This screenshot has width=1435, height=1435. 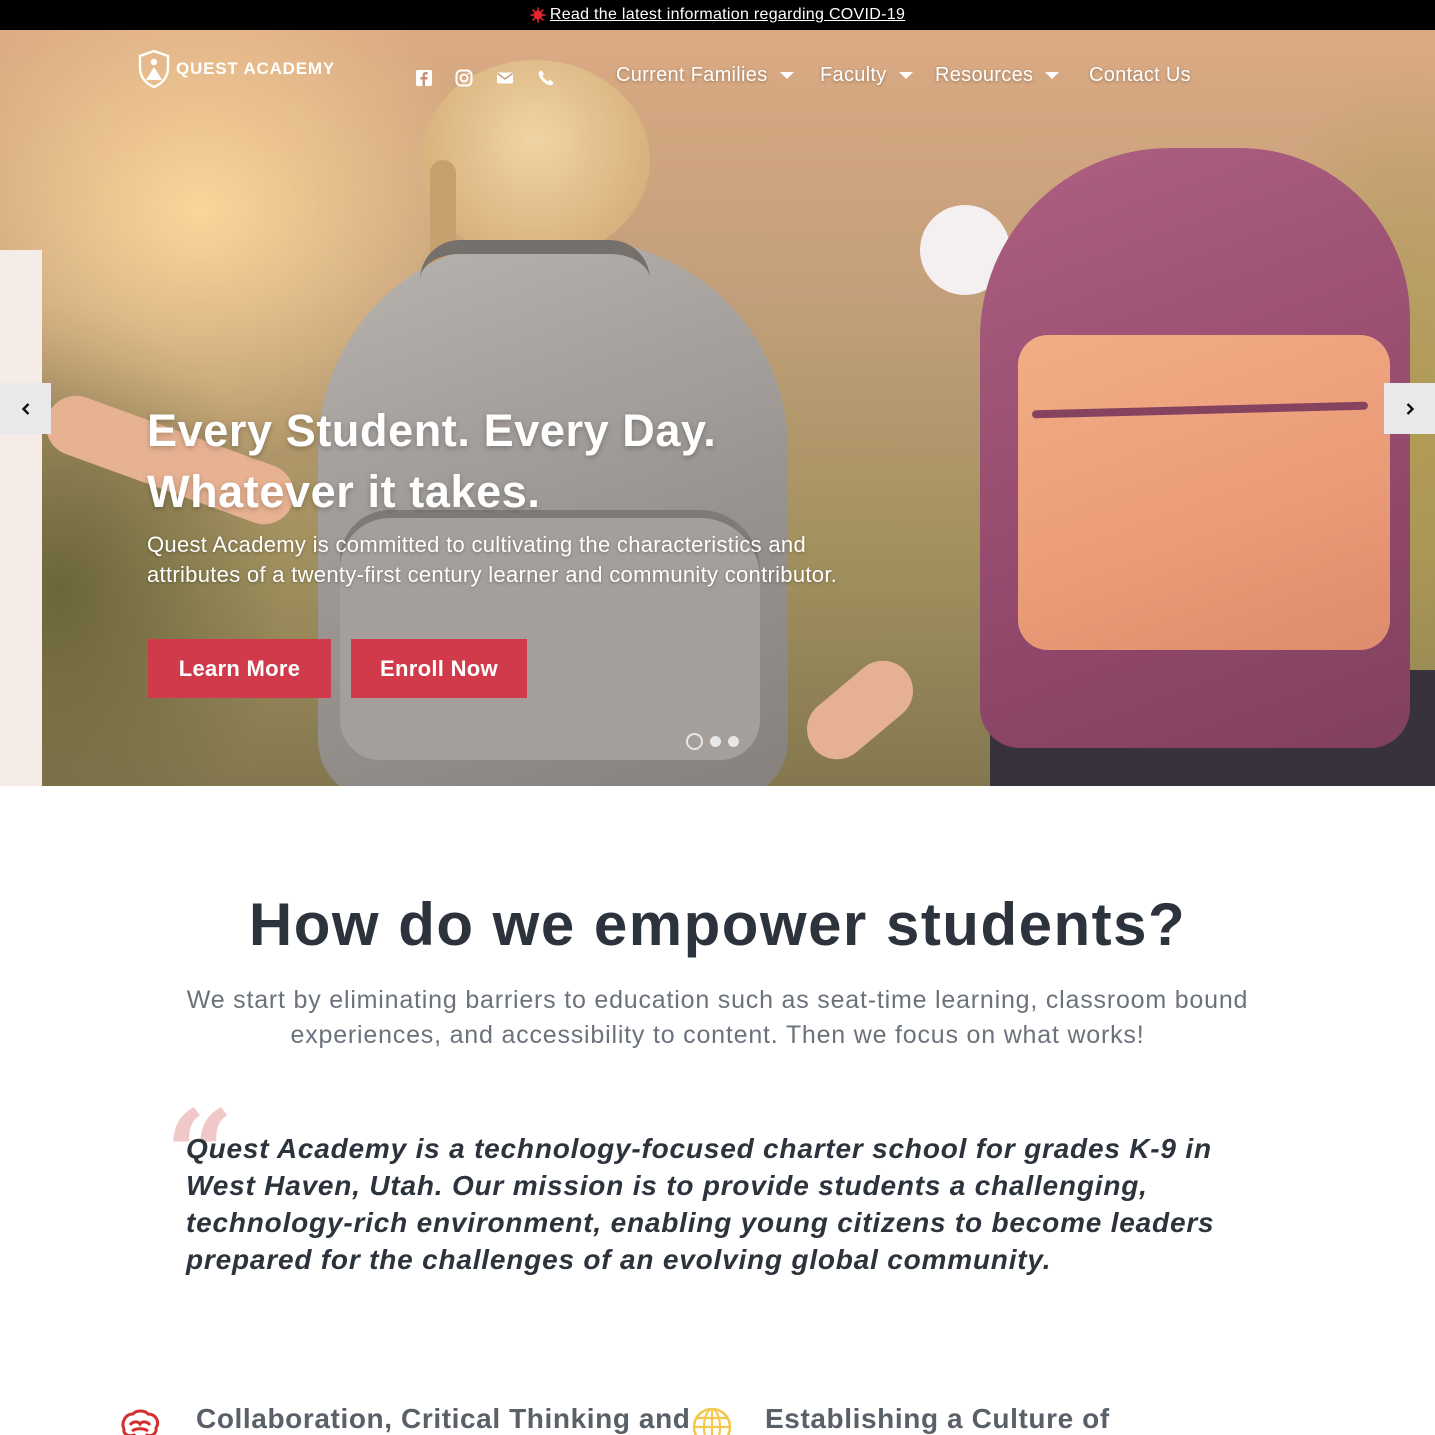 What do you see at coordinates (538, 15) in the screenshot?
I see `virus-icon` at bounding box center [538, 15].